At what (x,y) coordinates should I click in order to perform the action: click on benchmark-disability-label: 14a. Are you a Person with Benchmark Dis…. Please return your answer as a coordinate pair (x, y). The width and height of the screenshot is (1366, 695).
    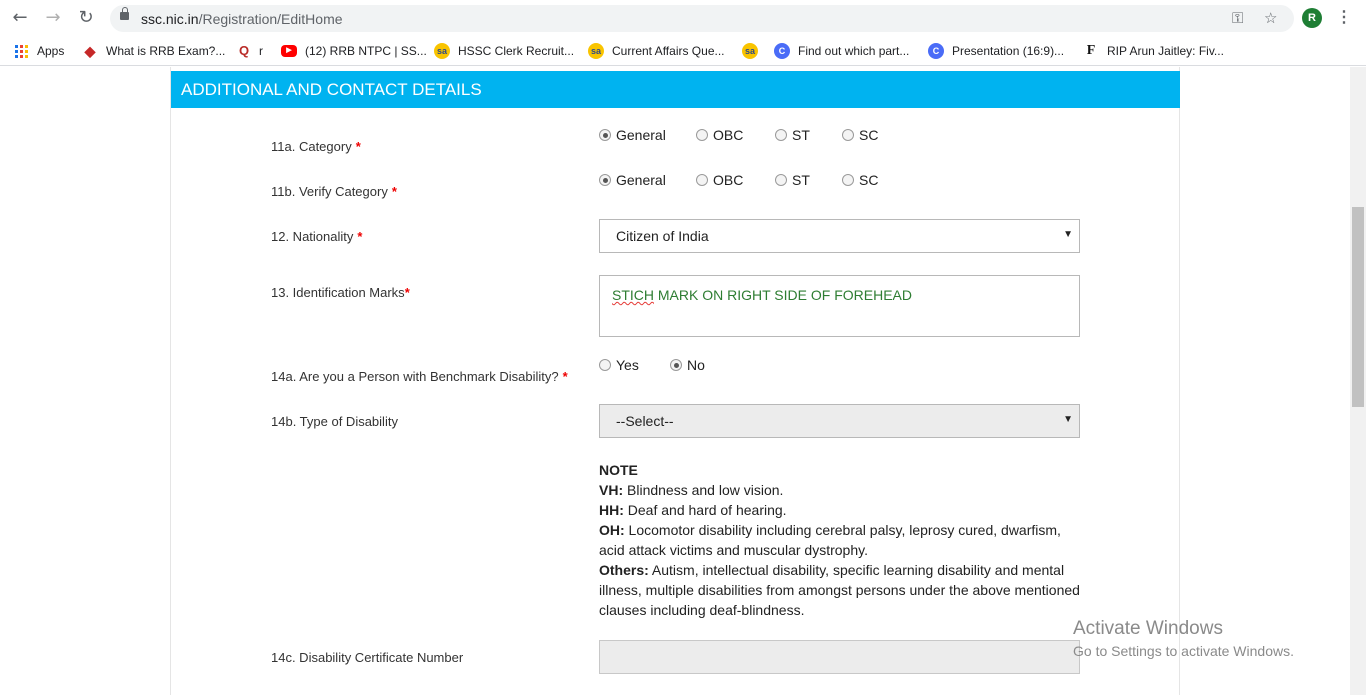
    Looking at the image, I should click on (419, 376).